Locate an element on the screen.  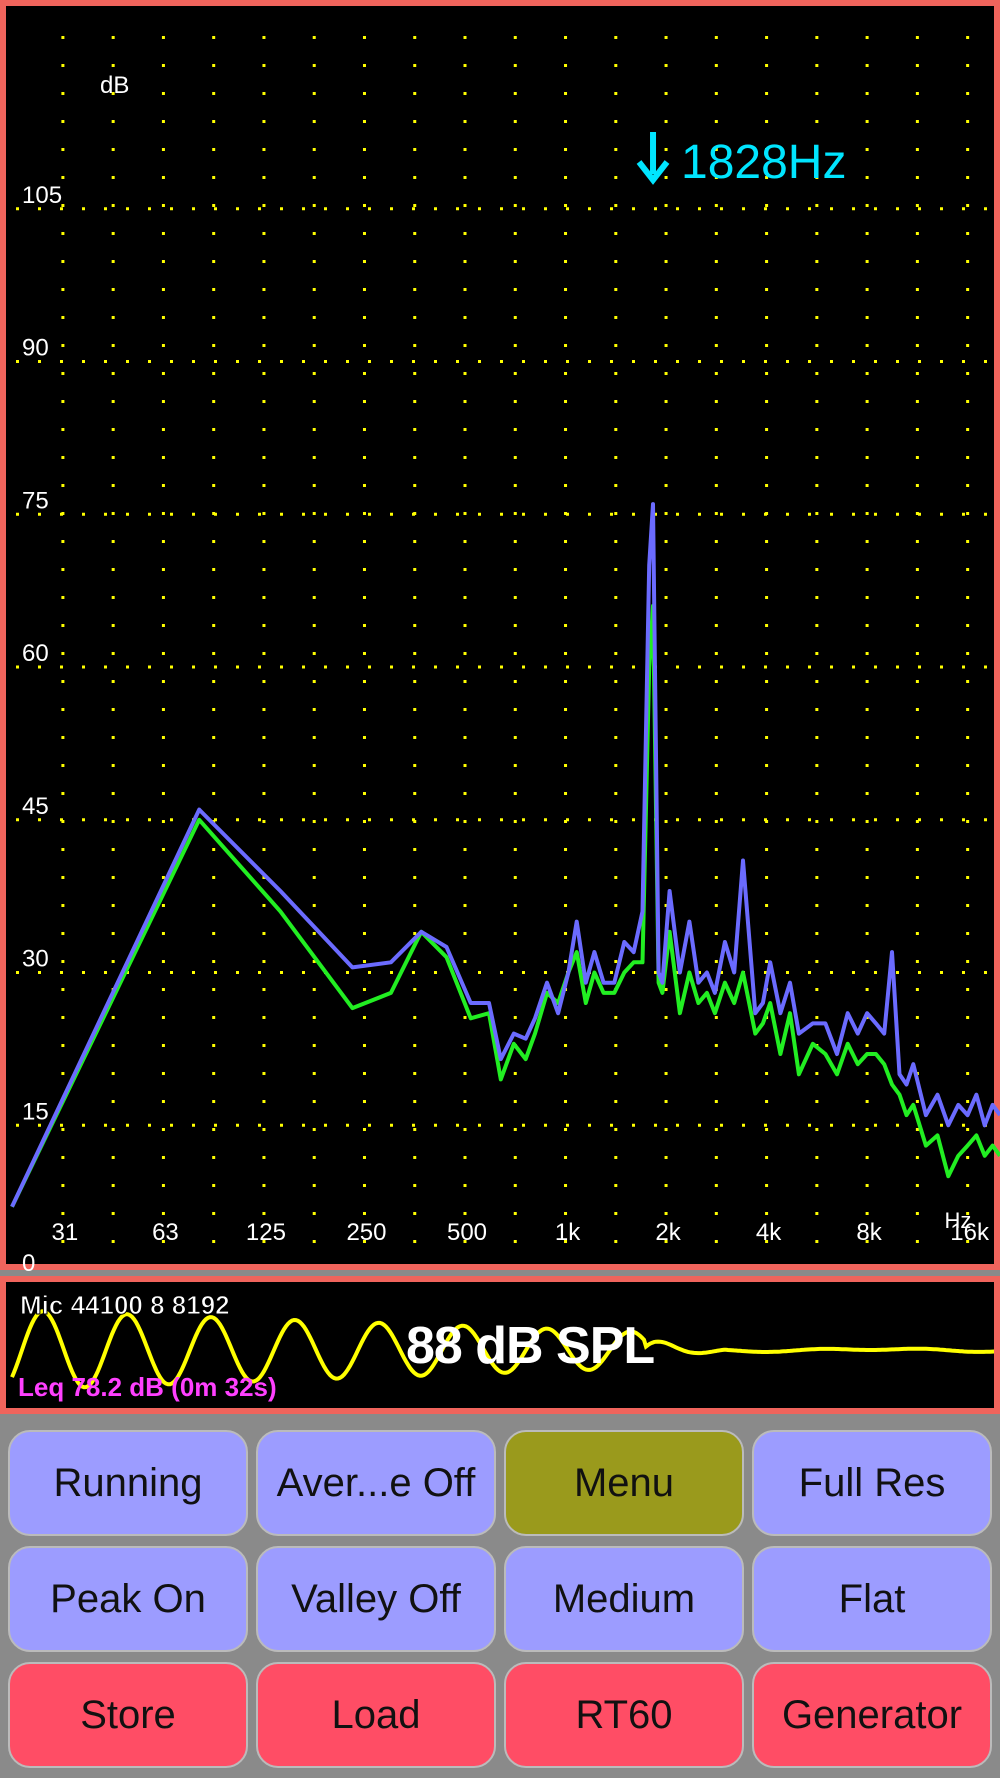
valley-button: Valley Off is located at coordinates (376, 1599).